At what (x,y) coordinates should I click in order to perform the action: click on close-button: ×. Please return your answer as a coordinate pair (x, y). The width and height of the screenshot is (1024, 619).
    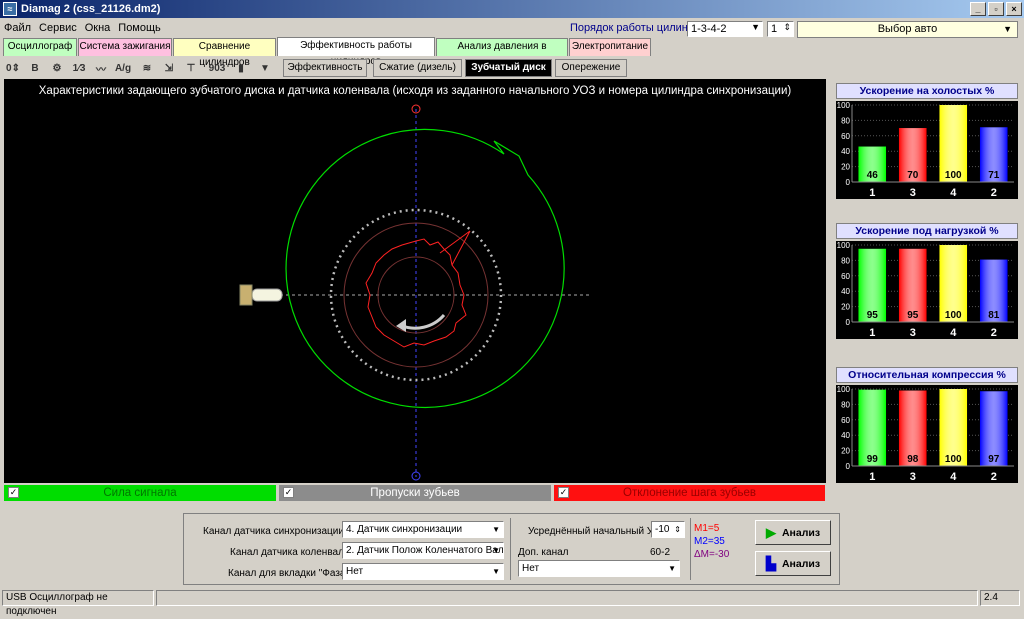
    Looking at the image, I should click on (1014, 9).